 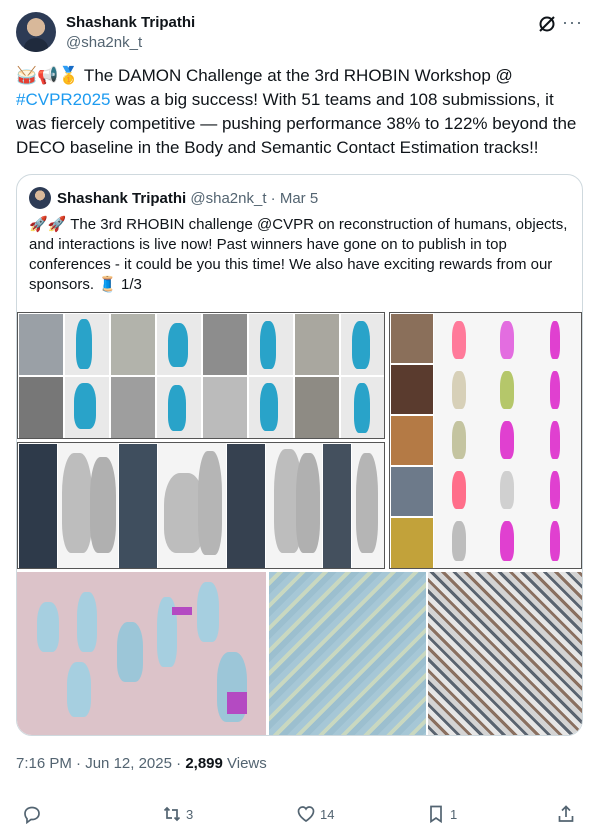 What do you see at coordinates (547, 24) in the screenshot?
I see `grok-icon` at bounding box center [547, 24].